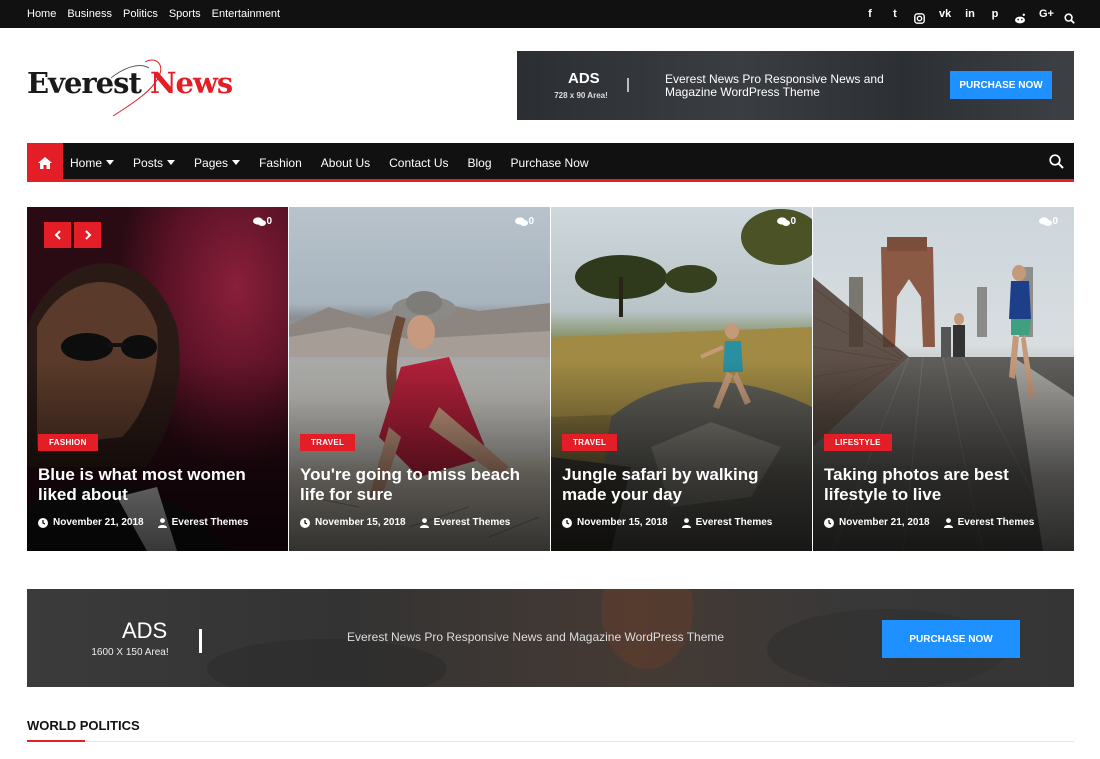 This screenshot has height=759, width=1100. What do you see at coordinates (870, 14) in the screenshot?
I see `facebook-icon: f` at bounding box center [870, 14].